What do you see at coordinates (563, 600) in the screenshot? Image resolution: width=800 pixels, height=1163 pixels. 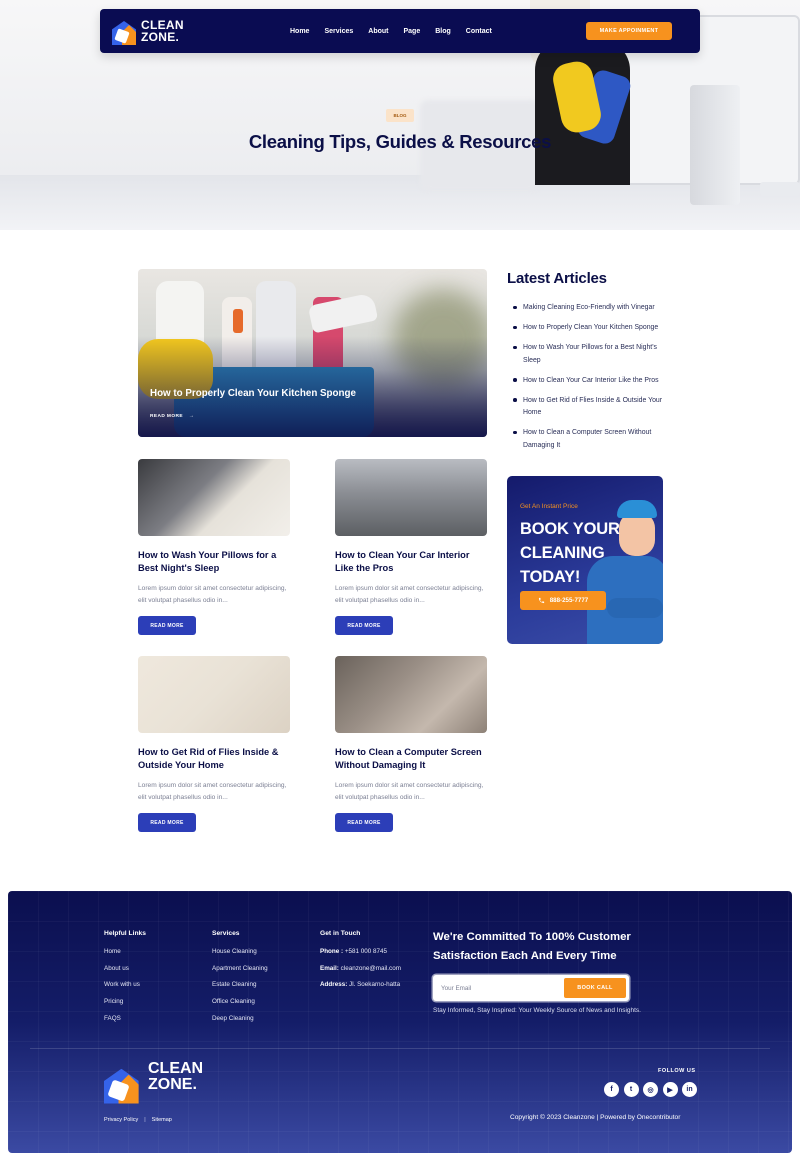 I see `call-phone-button: 888-255-7777` at bounding box center [563, 600].